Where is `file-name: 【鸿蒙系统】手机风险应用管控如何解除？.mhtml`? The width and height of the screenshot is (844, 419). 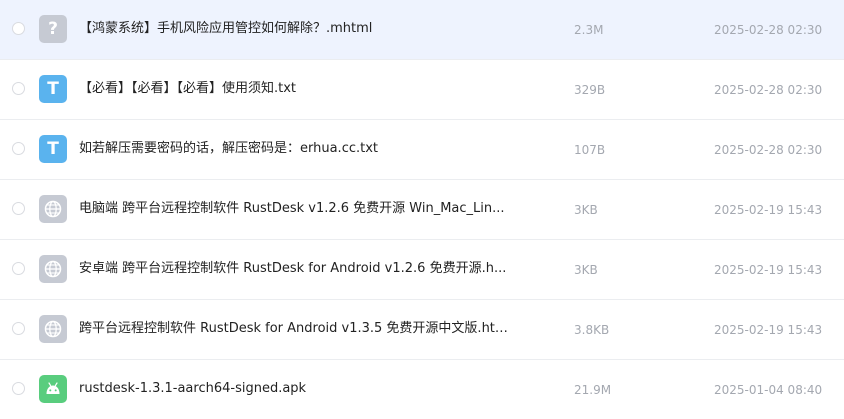
file-name: 【鸿蒙系统】手机风险应用管控如何解除？.mhtml is located at coordinates (294, 29).